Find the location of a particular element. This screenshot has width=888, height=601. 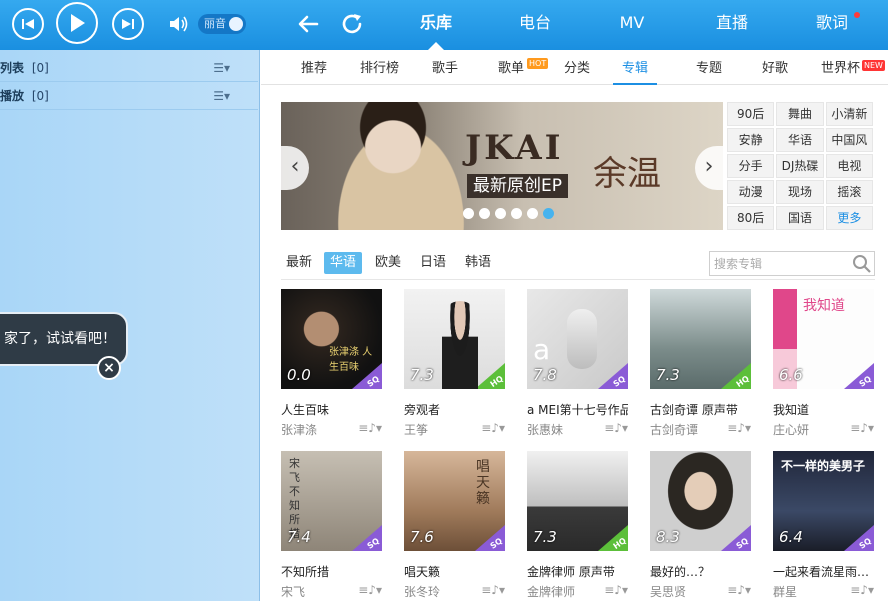

subtab-label: 排行榜 is located at coordinates (380, 68).